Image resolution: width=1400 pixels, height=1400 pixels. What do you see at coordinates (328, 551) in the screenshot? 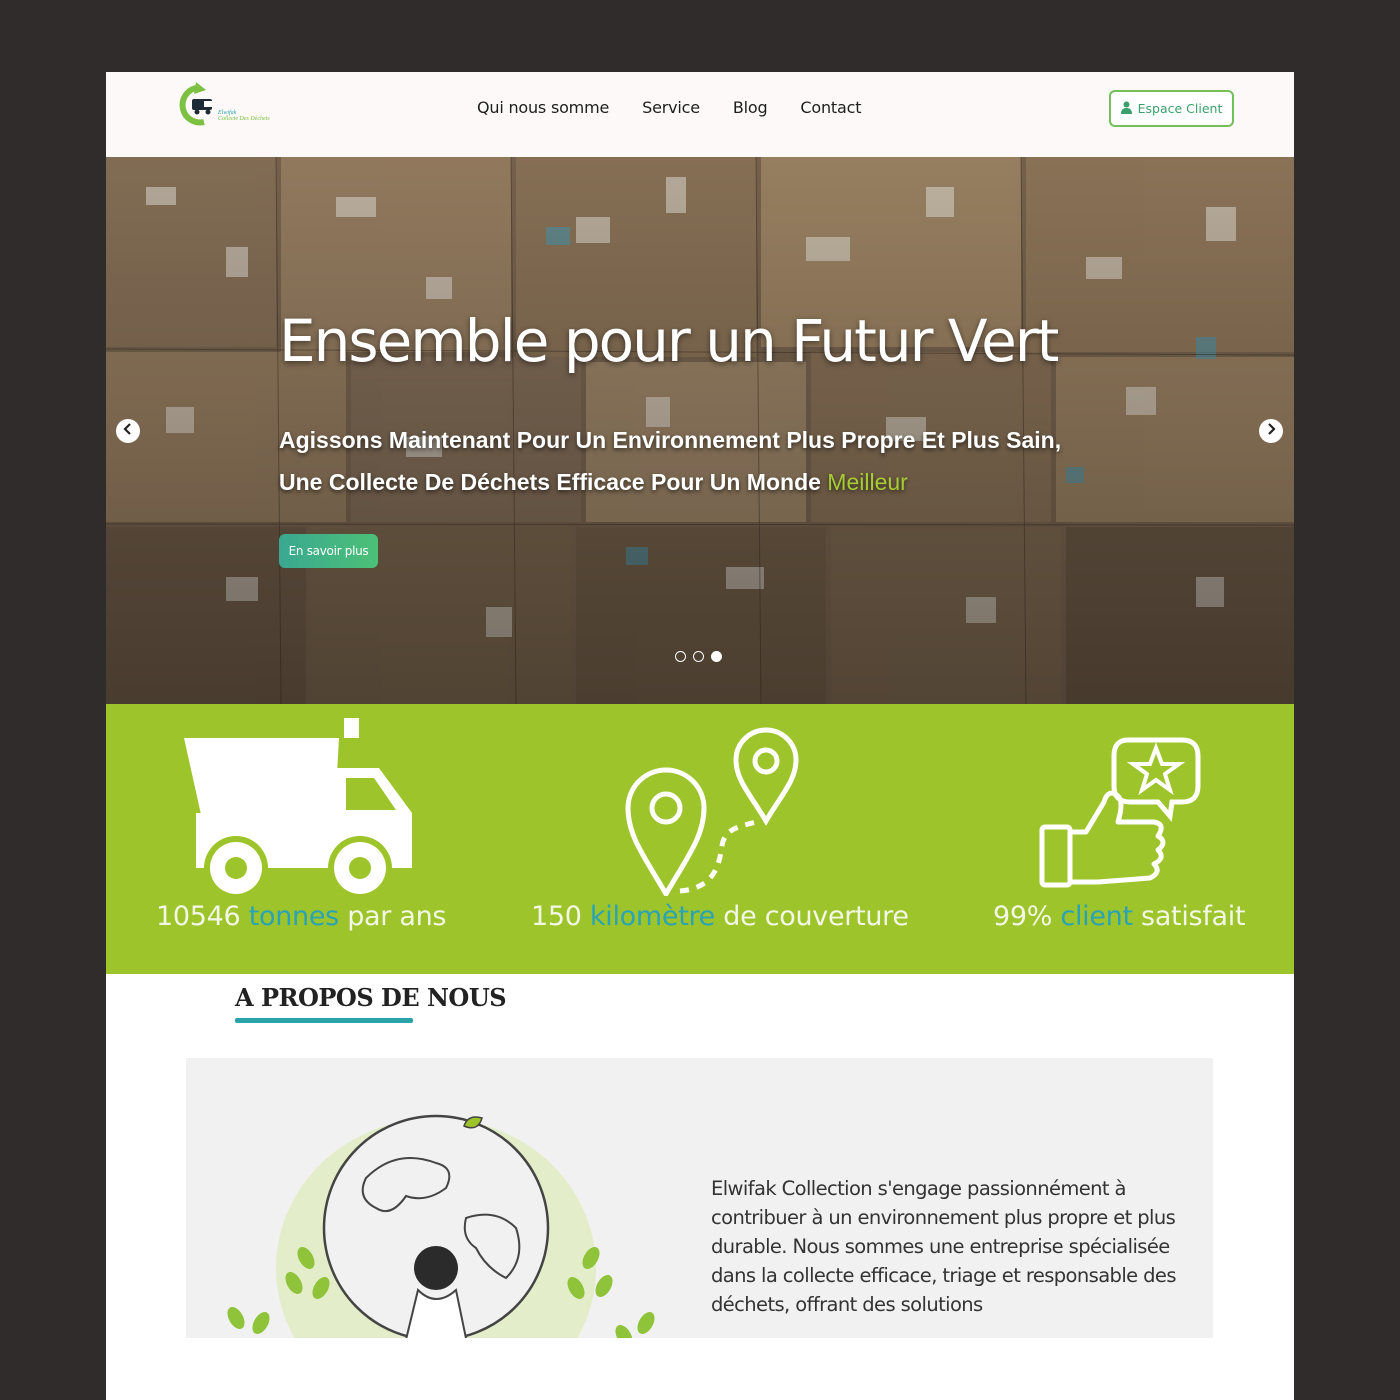
I see `en-savoir-plus-button: En savoir plus` at bounding box center [328, 551].